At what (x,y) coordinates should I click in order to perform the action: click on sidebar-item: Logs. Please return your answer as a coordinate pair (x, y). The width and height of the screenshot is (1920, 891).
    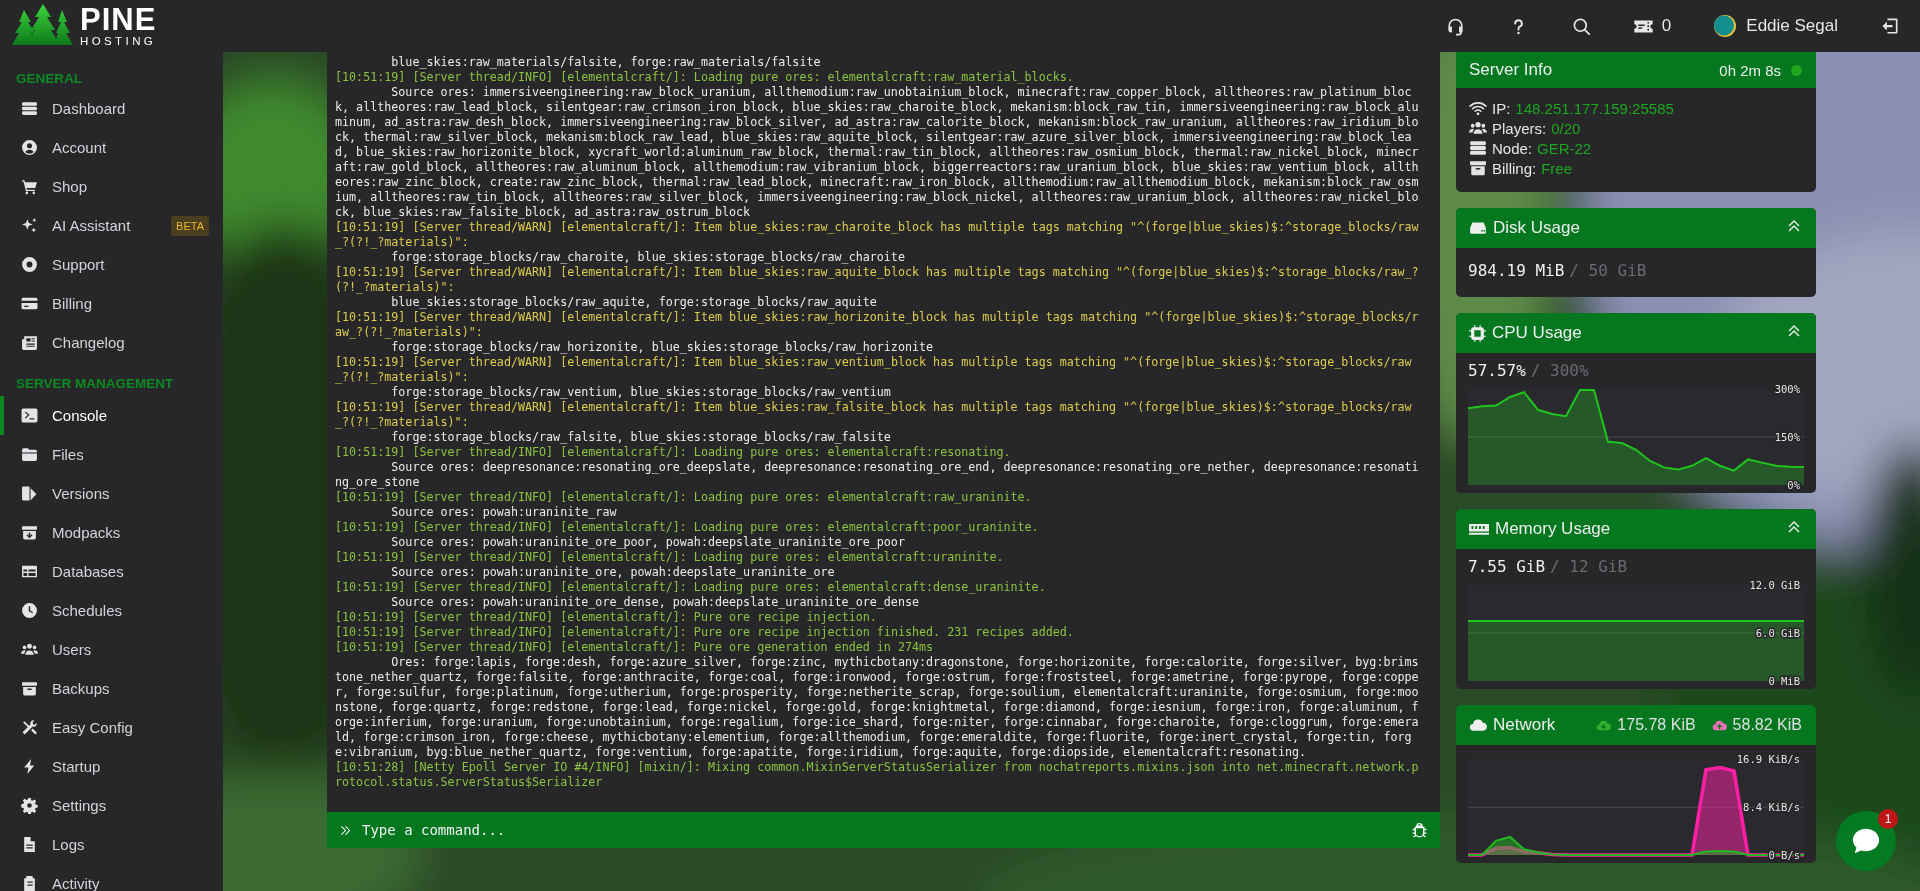
    Looking at the image, I should click on (111, 844).